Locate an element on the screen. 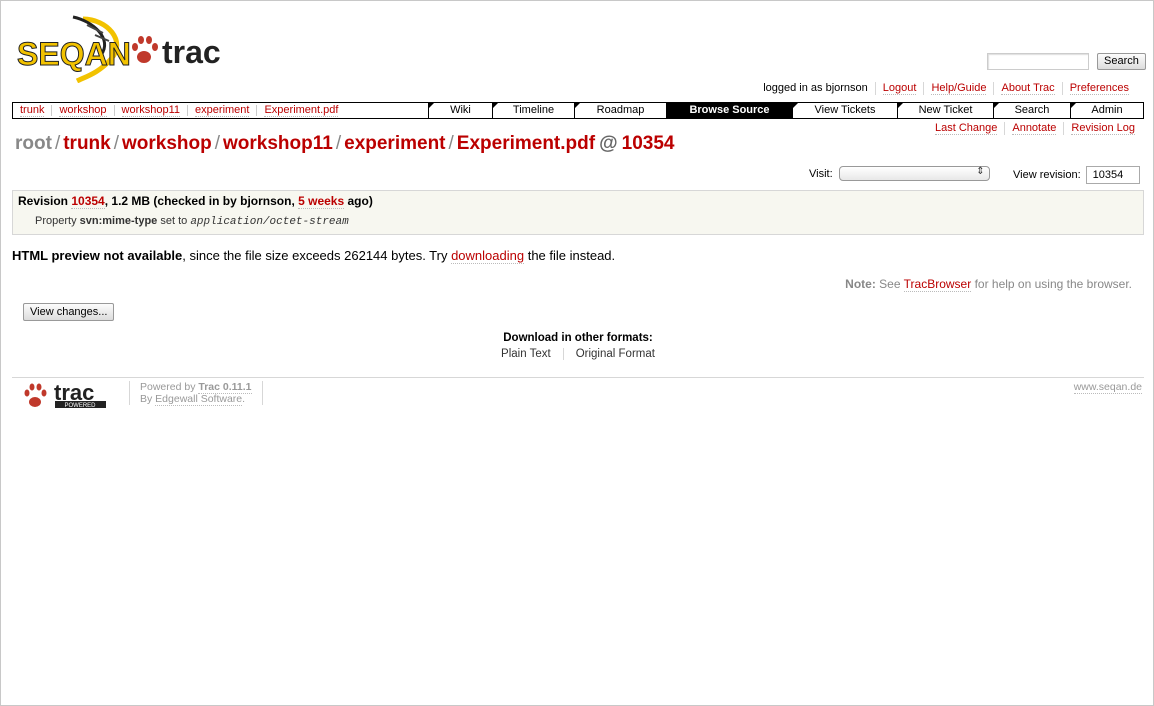 This screenshot has width=1154, height=706. logout-link: Logout is located at coordinates (899, 88).